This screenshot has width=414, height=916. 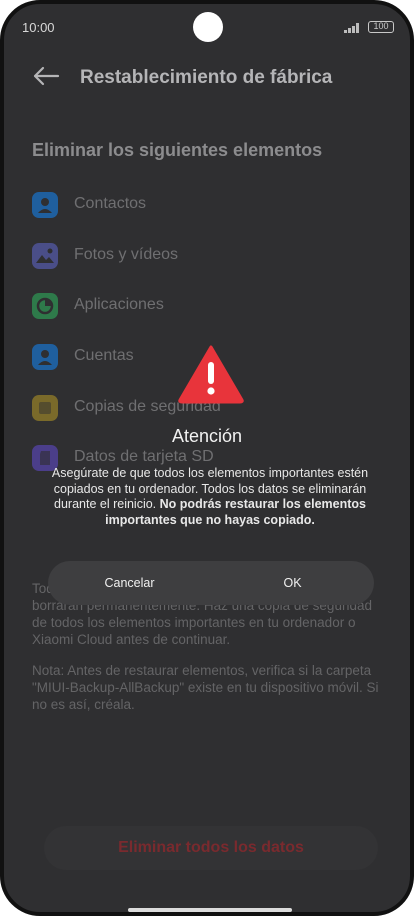 I want to click on app-header: Restablecimiento de fábrica, so click(x=207, y=78).